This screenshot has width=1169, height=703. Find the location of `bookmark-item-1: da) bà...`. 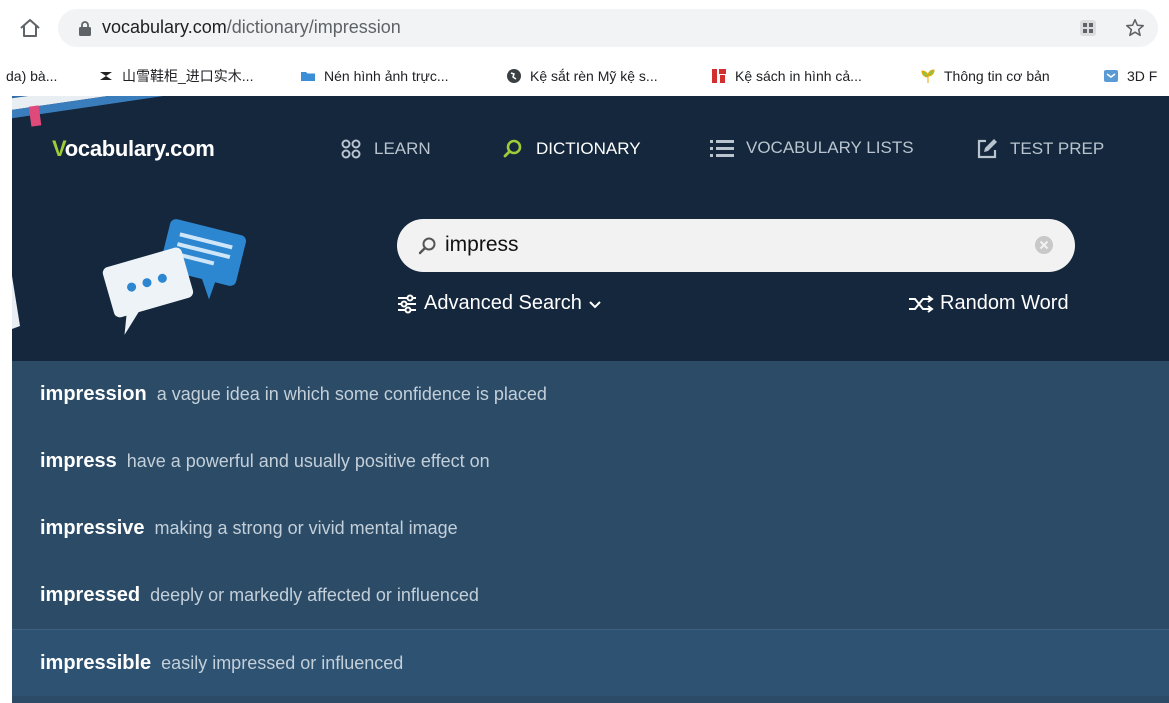

bookmark-item-1: da) bà... is located at coordinates (31, 76).